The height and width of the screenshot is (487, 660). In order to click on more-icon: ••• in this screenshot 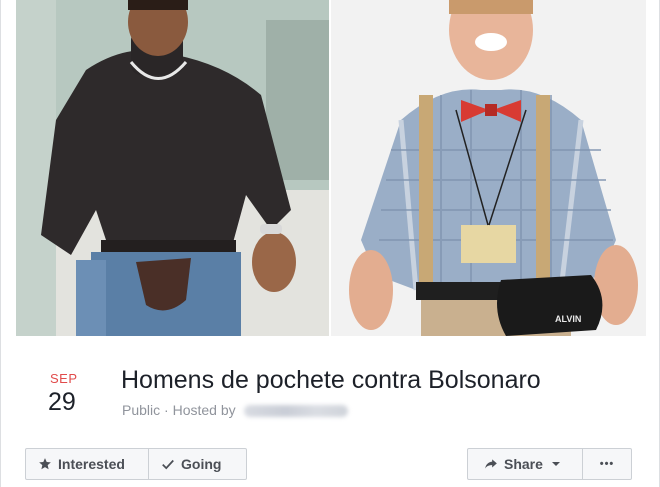, I will do `click(607, 464)`.